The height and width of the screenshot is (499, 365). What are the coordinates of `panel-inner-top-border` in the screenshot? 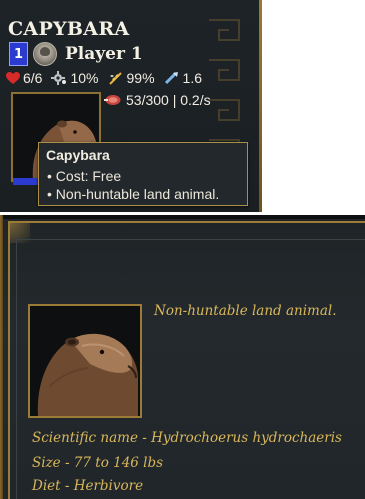 It's located at (186, 222).